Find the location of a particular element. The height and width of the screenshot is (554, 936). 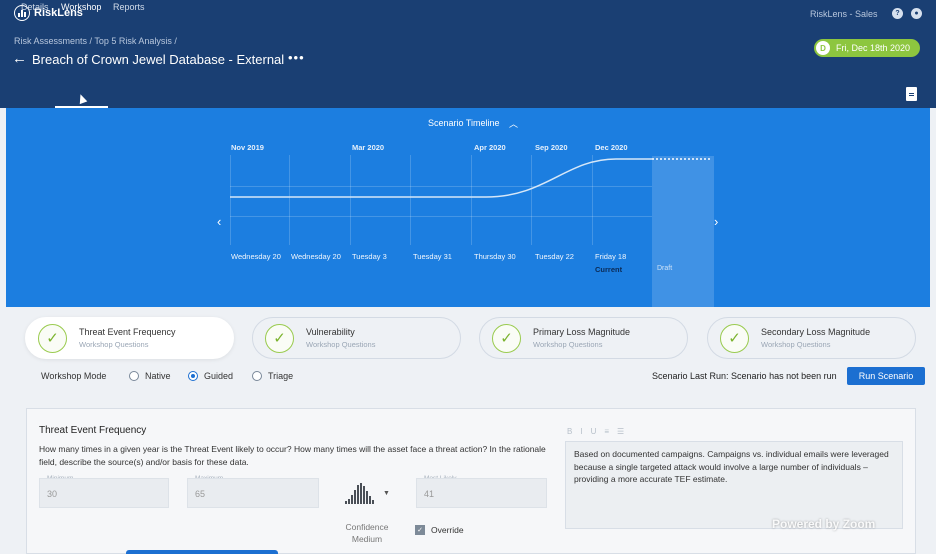

radio-native: Native is located at coordinates (150, 376).